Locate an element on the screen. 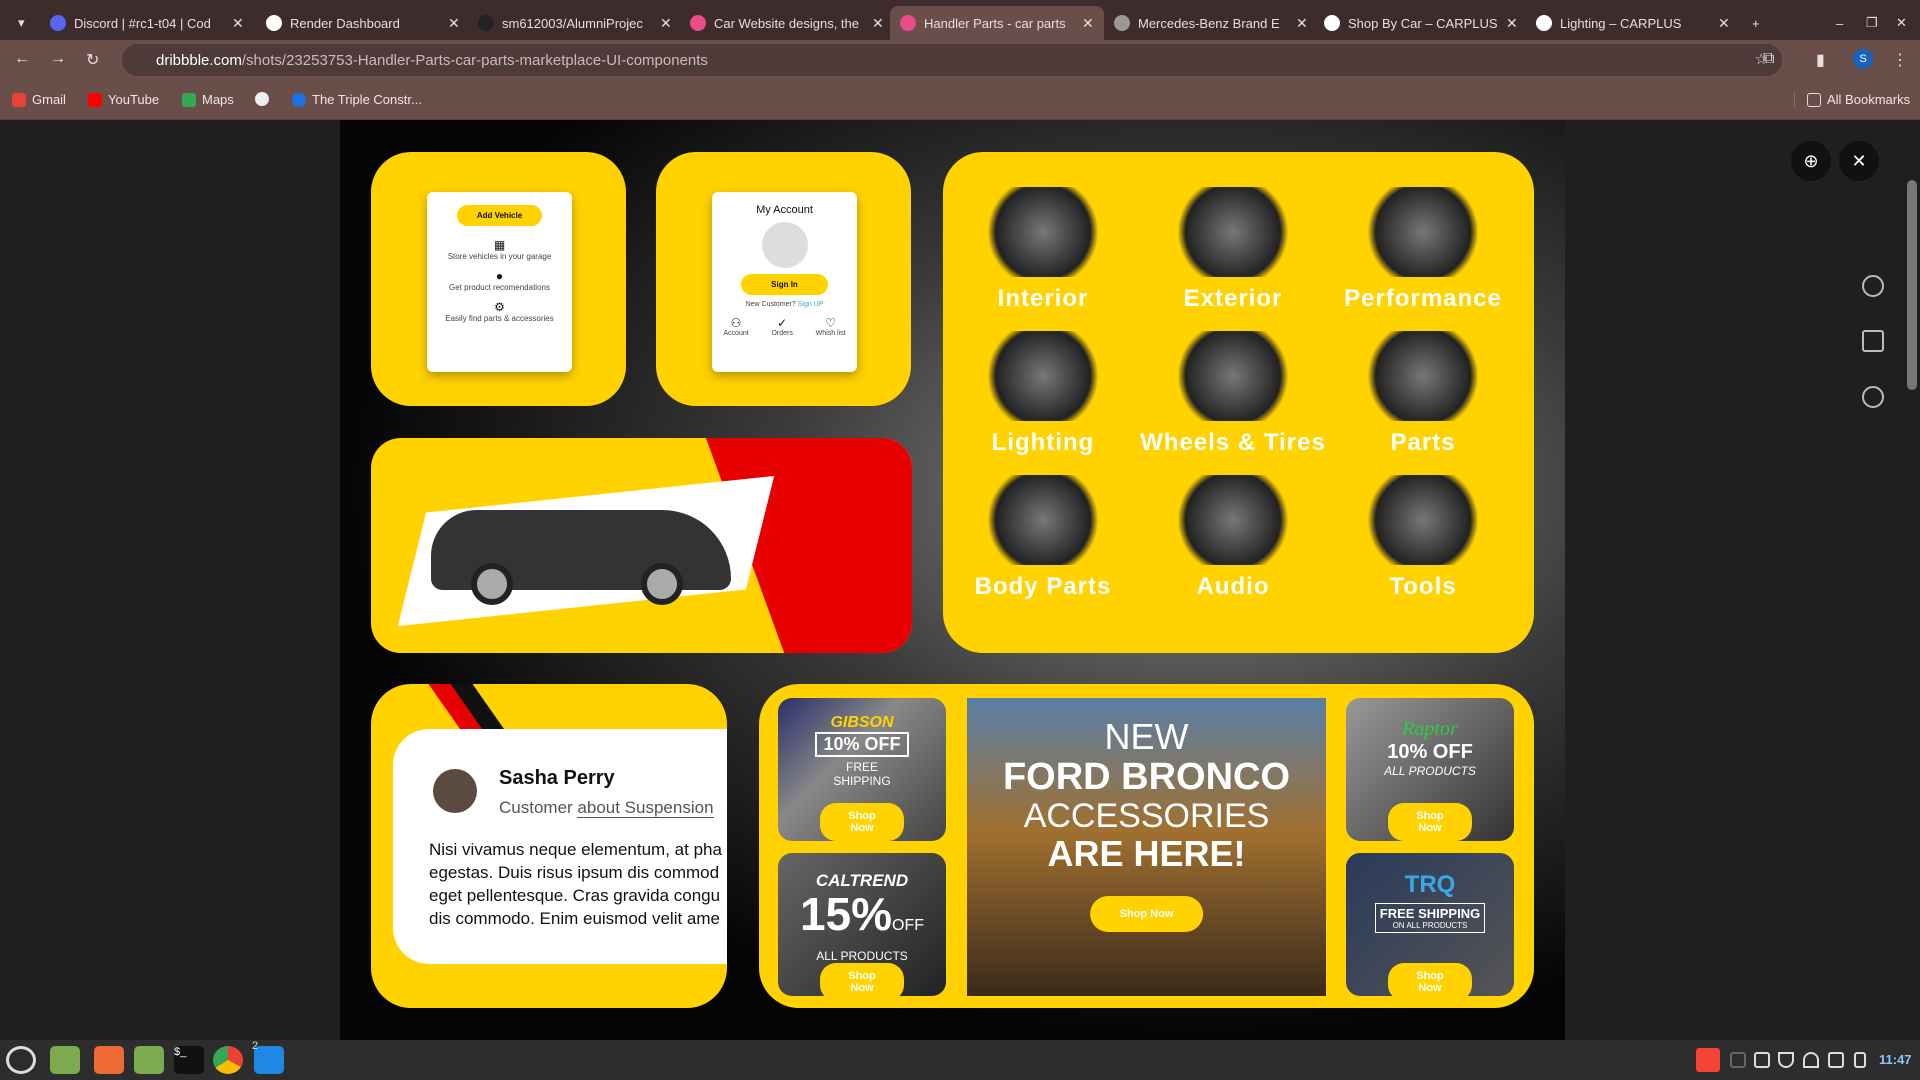 This screenshot has width=1920, height=1080. browser-tab: Shop By Car – CARPLUS ✕ is located at coordinates (1421, 23).